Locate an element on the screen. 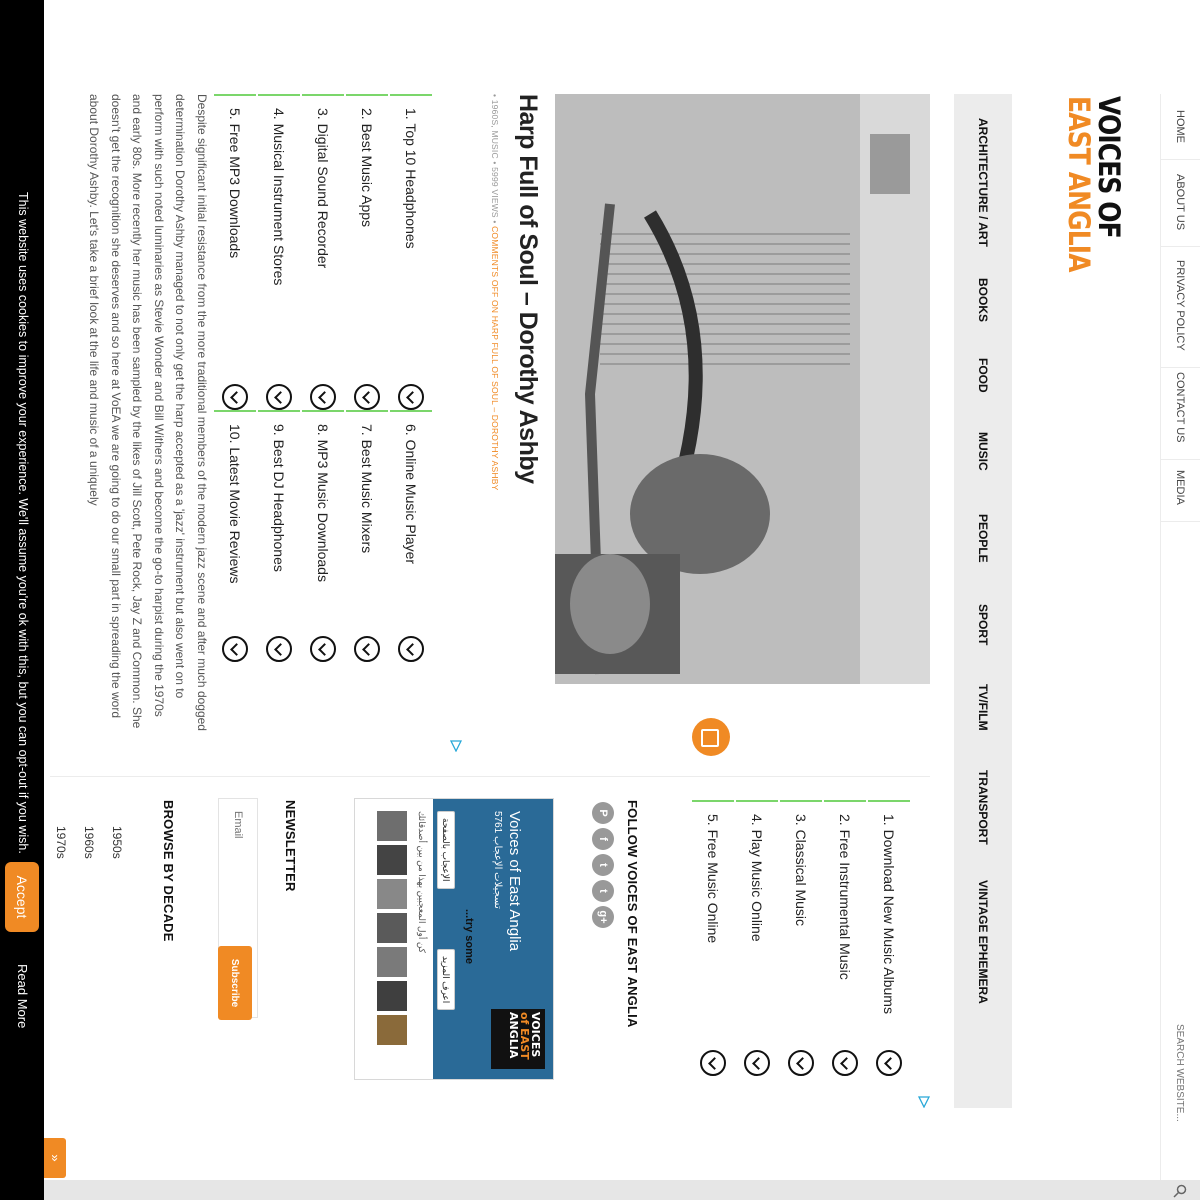 This screenshot has height=1200, width=1200. ad-link-item: 3. Classical Music is located at coordinates (801, 938).